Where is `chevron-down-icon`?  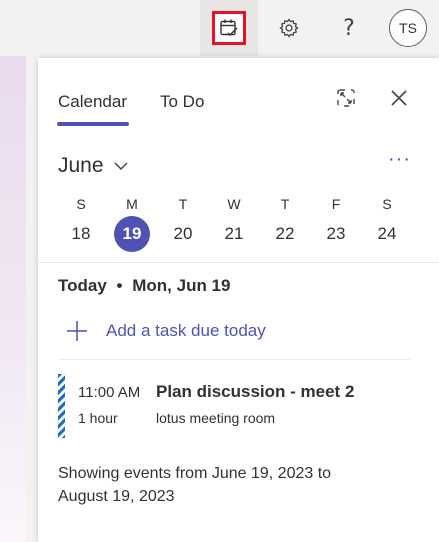
chevron-down-icon is located at coordinates (121, 166).